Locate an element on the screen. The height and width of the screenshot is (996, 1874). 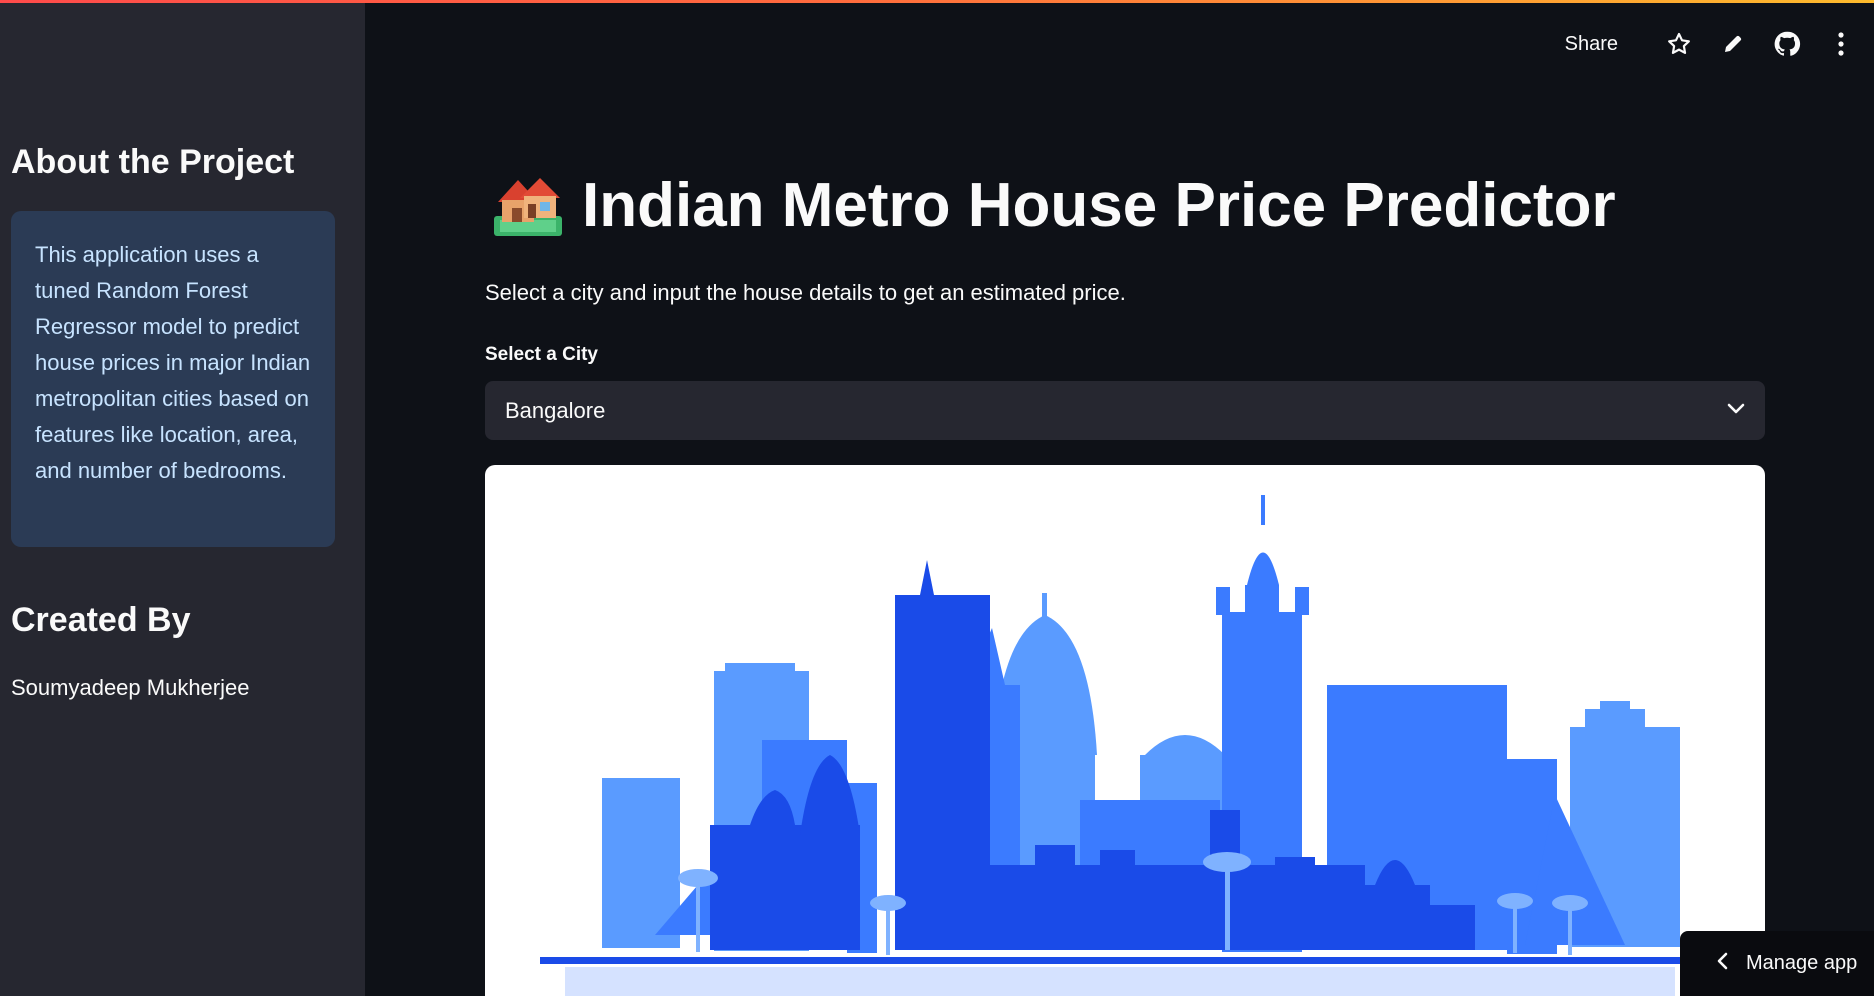
about-heading: About the Project is located at coordinates (153, 162).